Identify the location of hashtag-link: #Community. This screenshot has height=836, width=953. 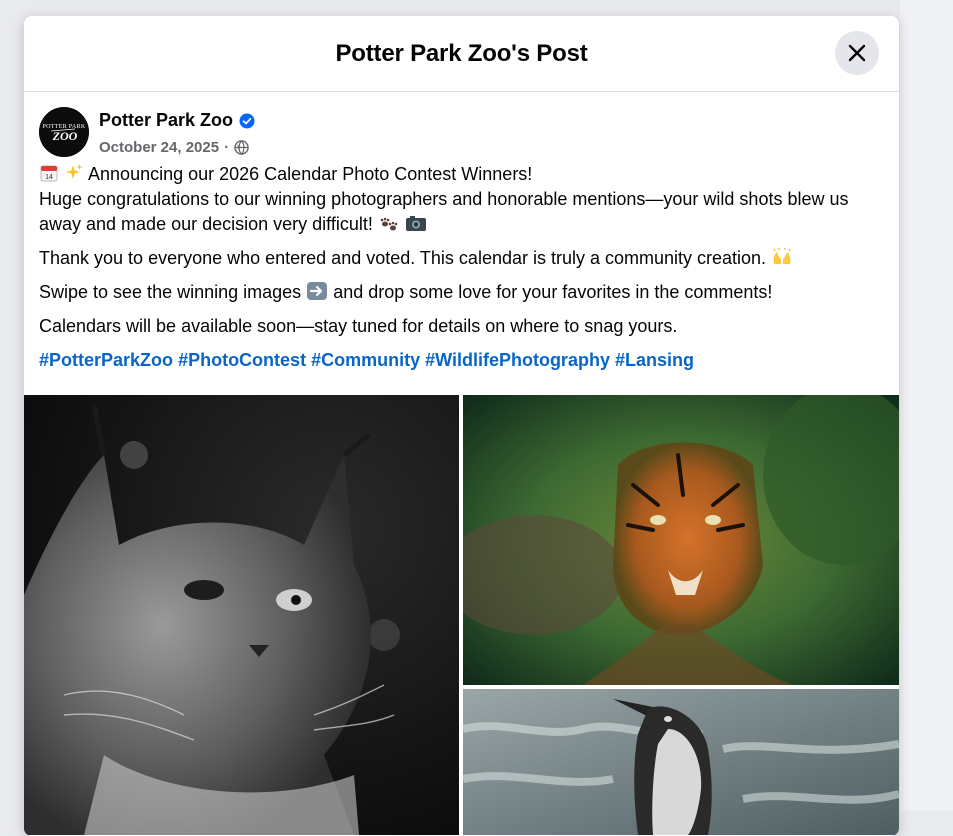
(365, 360).